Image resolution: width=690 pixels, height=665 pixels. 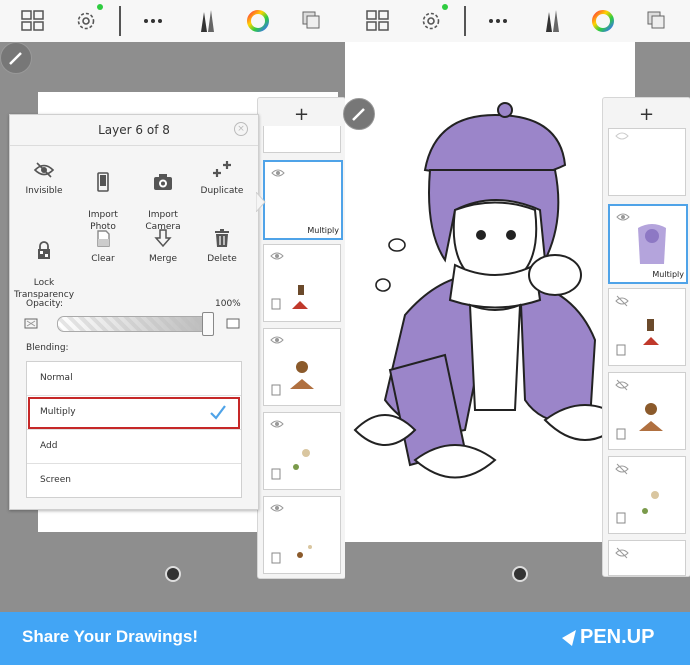 What do you see at coordinates (378, 21) in the screenshot?
I see `gallery-grid-icon-right` at bounding box center [378, 21].